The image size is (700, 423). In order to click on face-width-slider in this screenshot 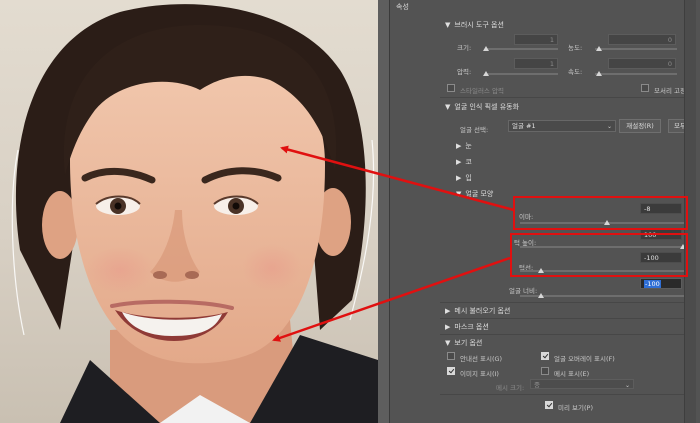, I will do `click(602, 296)`.